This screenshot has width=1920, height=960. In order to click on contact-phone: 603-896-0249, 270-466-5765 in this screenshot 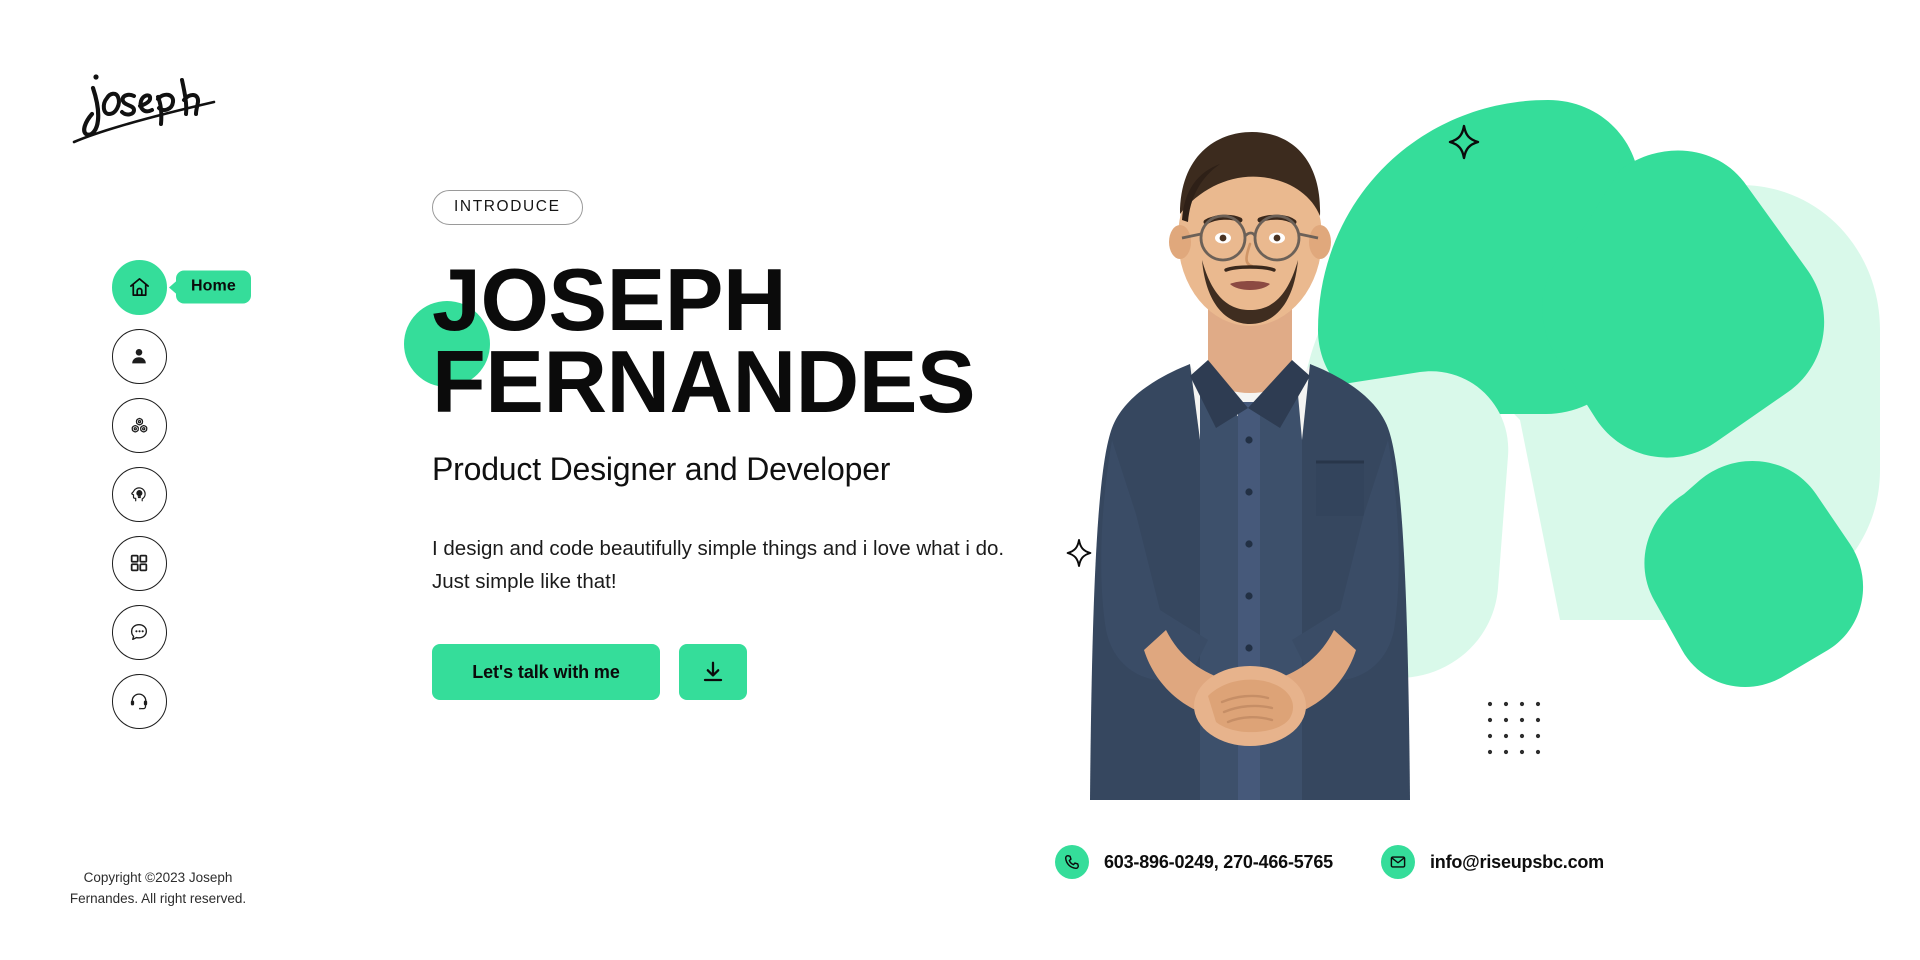, I will do `click(1194, 862)`.